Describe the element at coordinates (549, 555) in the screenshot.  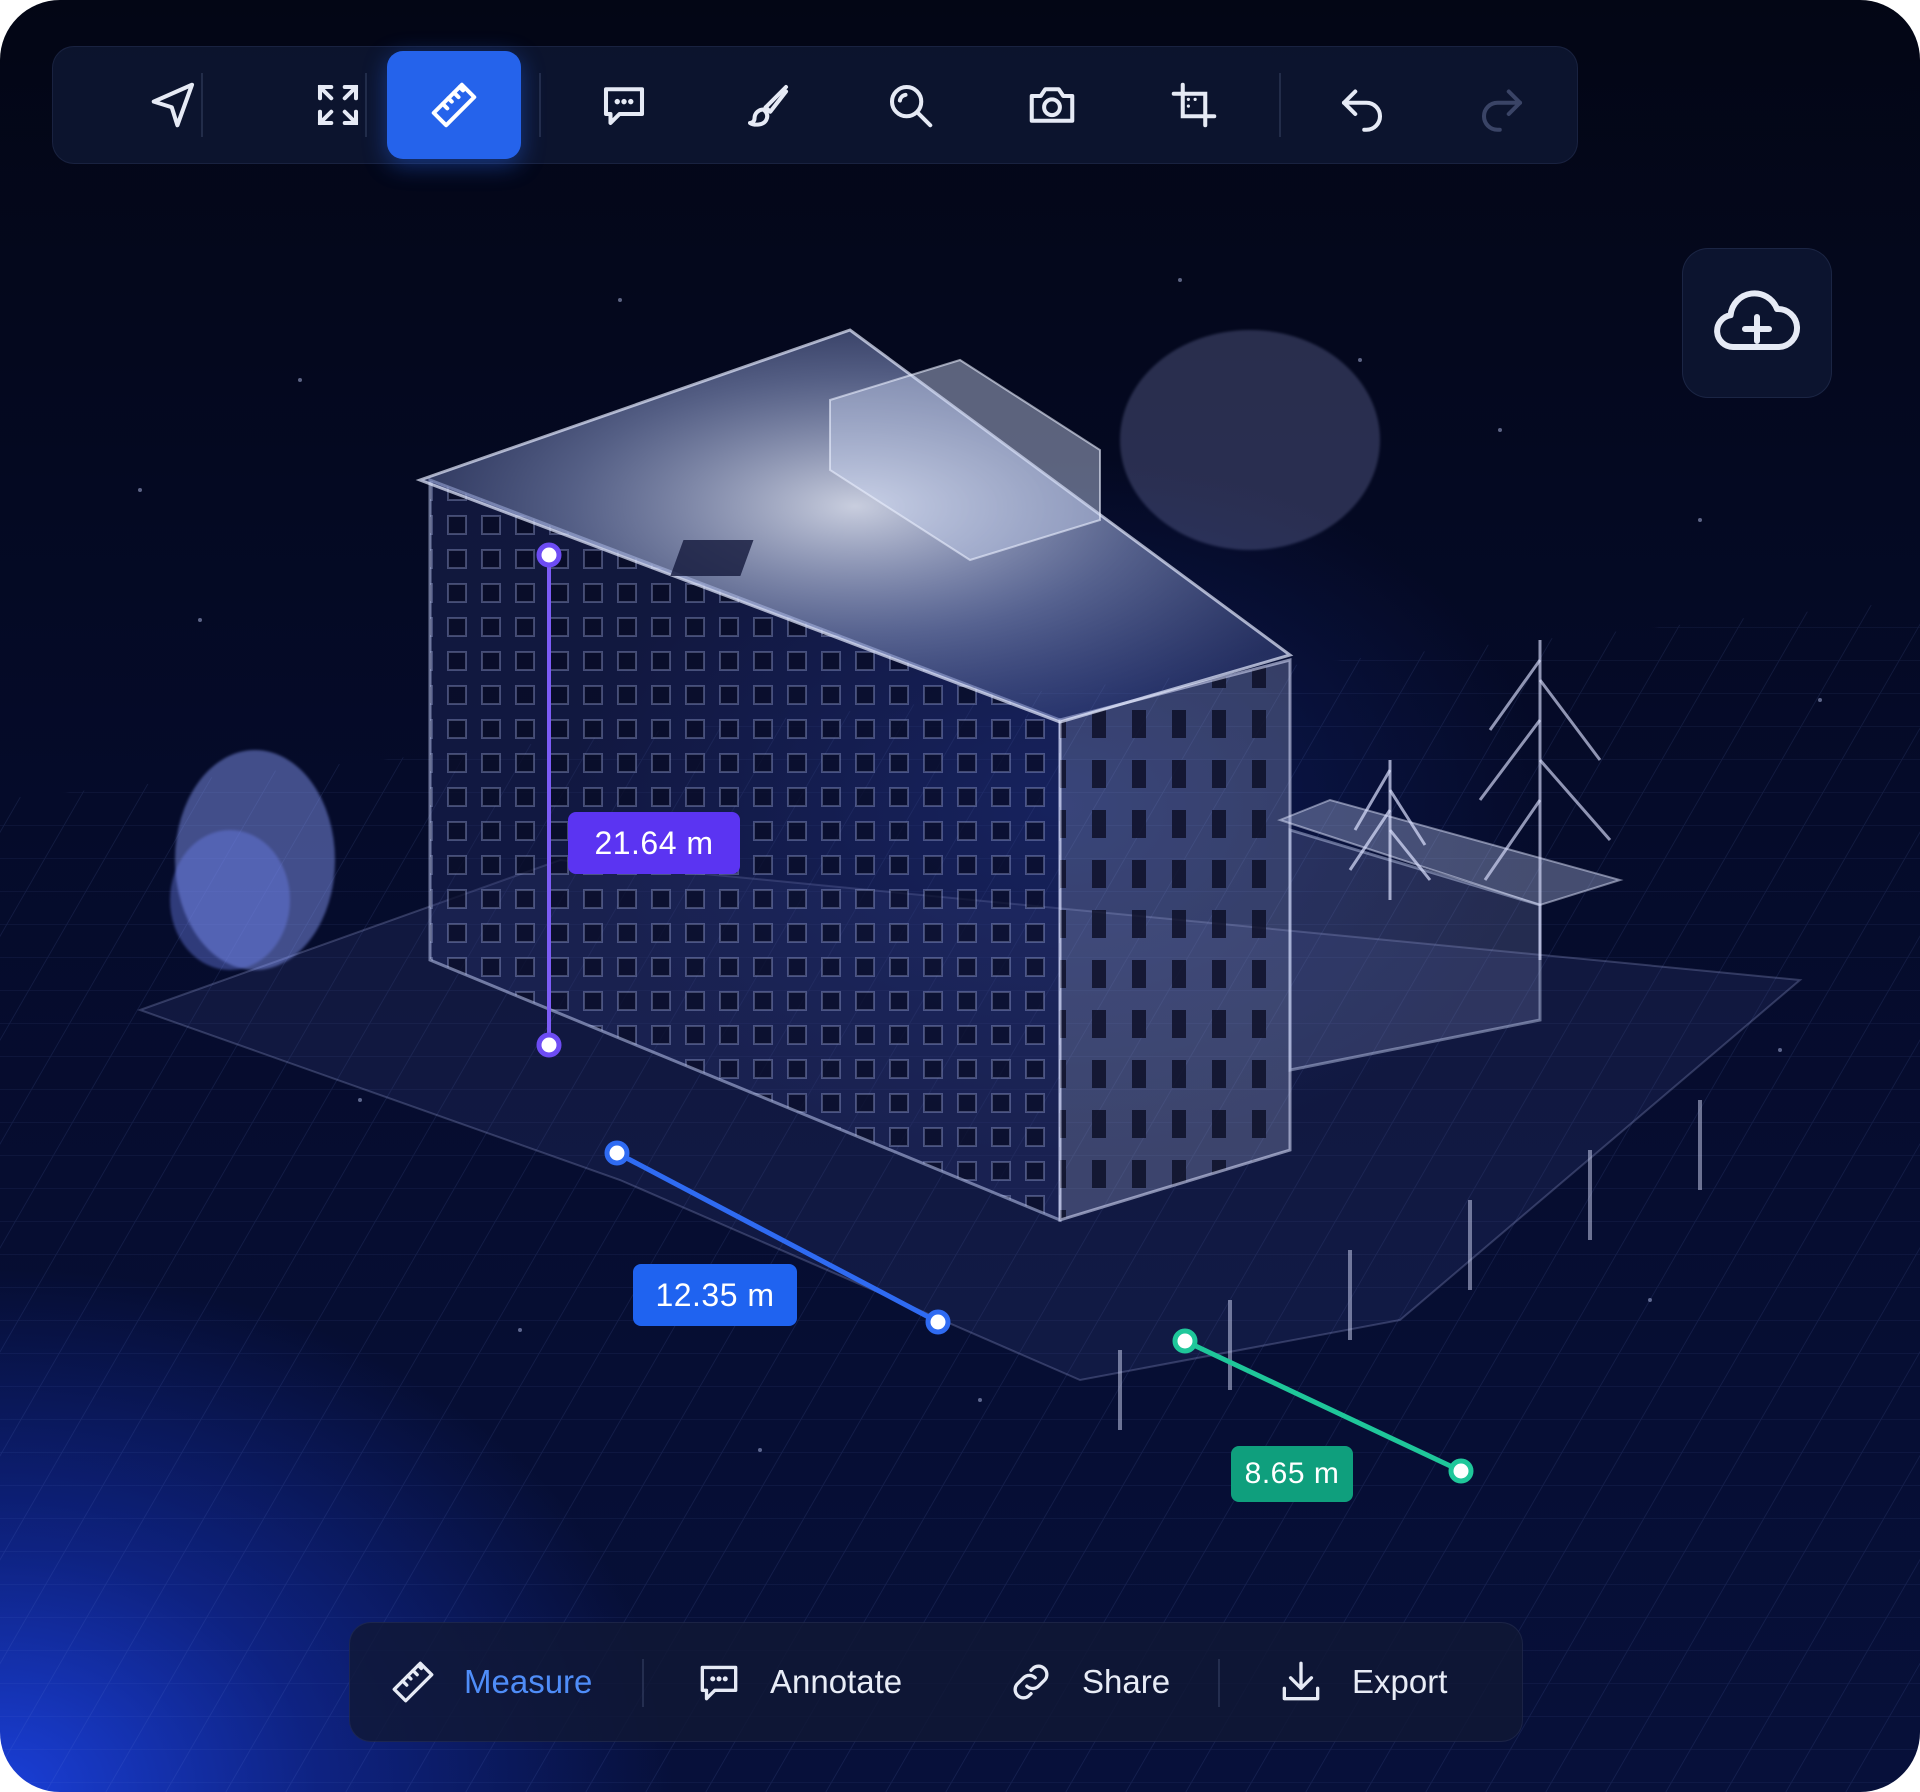
I see `height-start-handle` at that location.